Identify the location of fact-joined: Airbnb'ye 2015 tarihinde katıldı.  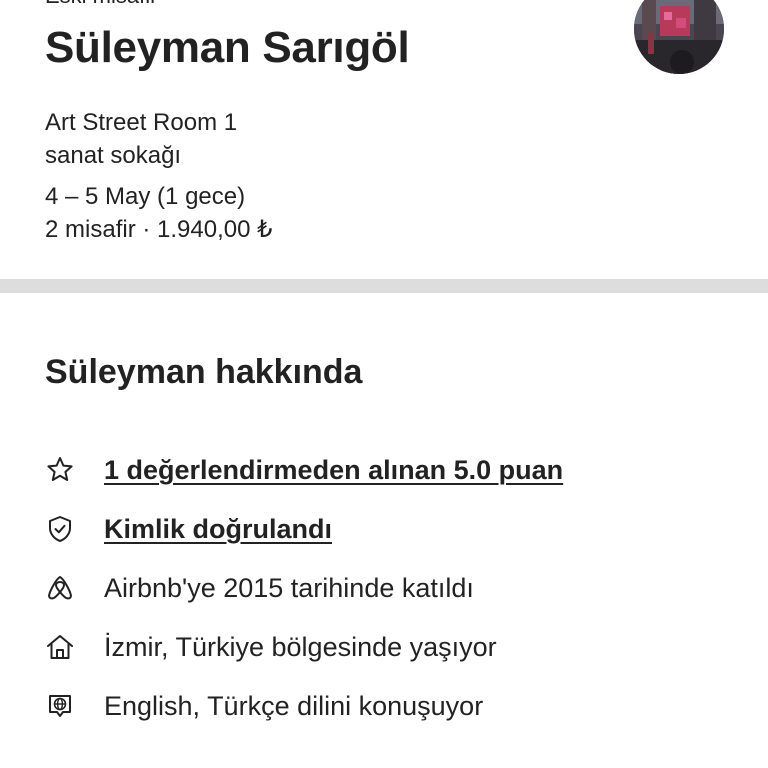
(395, 587).